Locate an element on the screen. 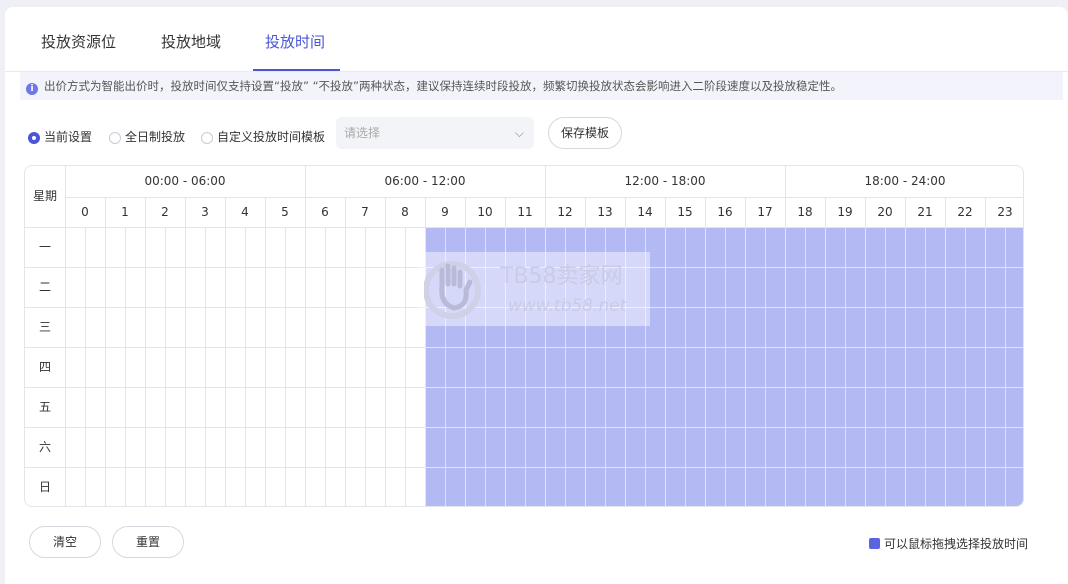 The height and width of the screenshot is (584, 1068). save-template-button: 保存模板 is located at coordinates (585, 133).